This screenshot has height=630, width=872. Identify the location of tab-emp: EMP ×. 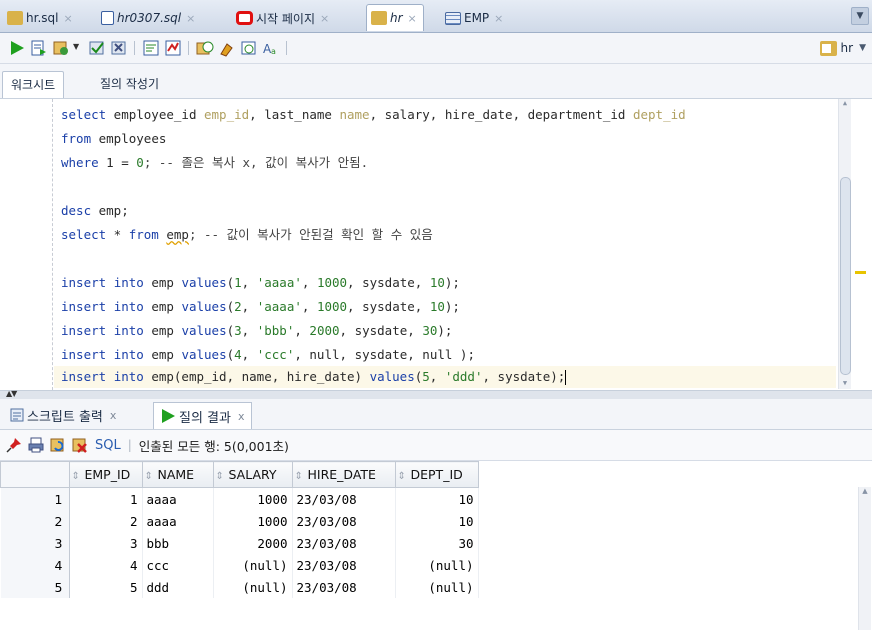
(475, 17).